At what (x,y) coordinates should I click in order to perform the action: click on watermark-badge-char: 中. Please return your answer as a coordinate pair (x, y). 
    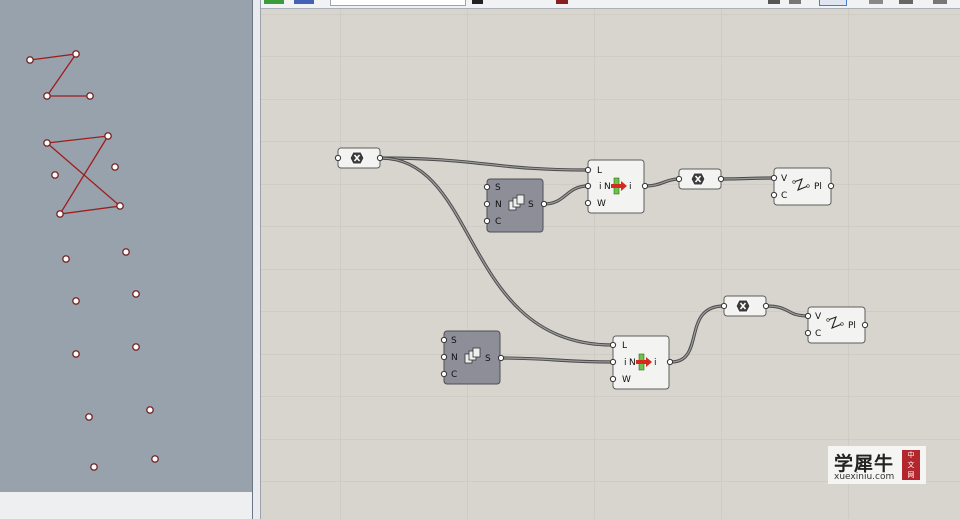
    Looking at the image, I should click on (911, 455).